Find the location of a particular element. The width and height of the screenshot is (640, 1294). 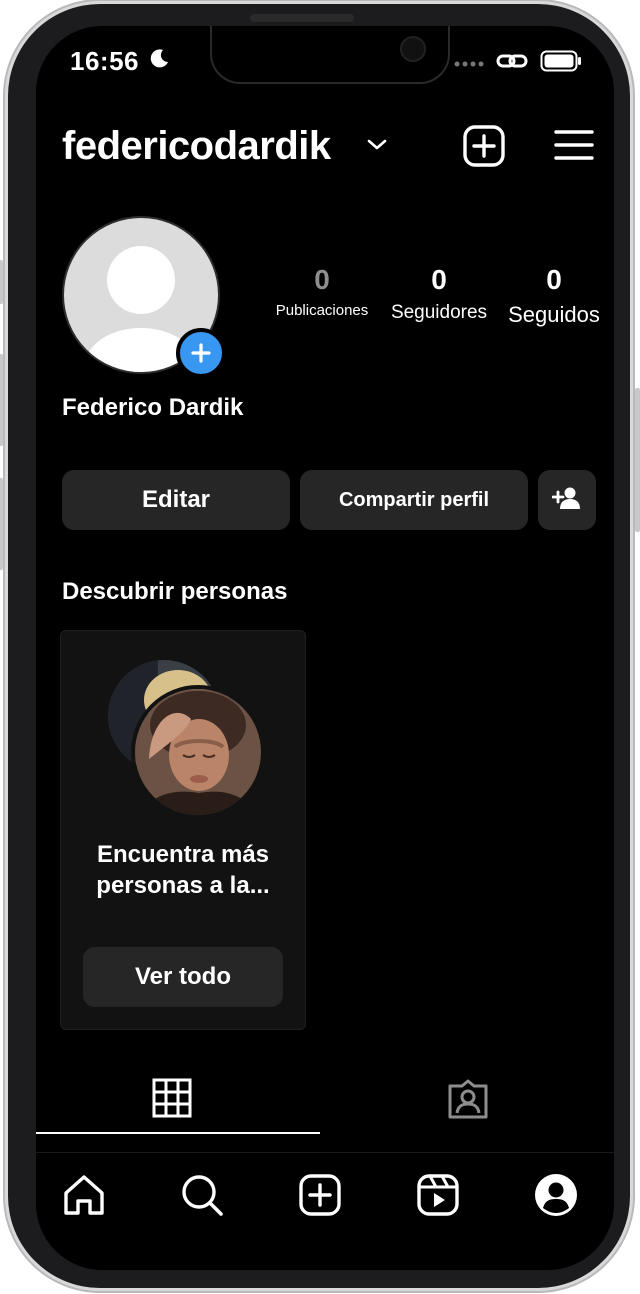

mute-switch is located at coordinates (1, 282).